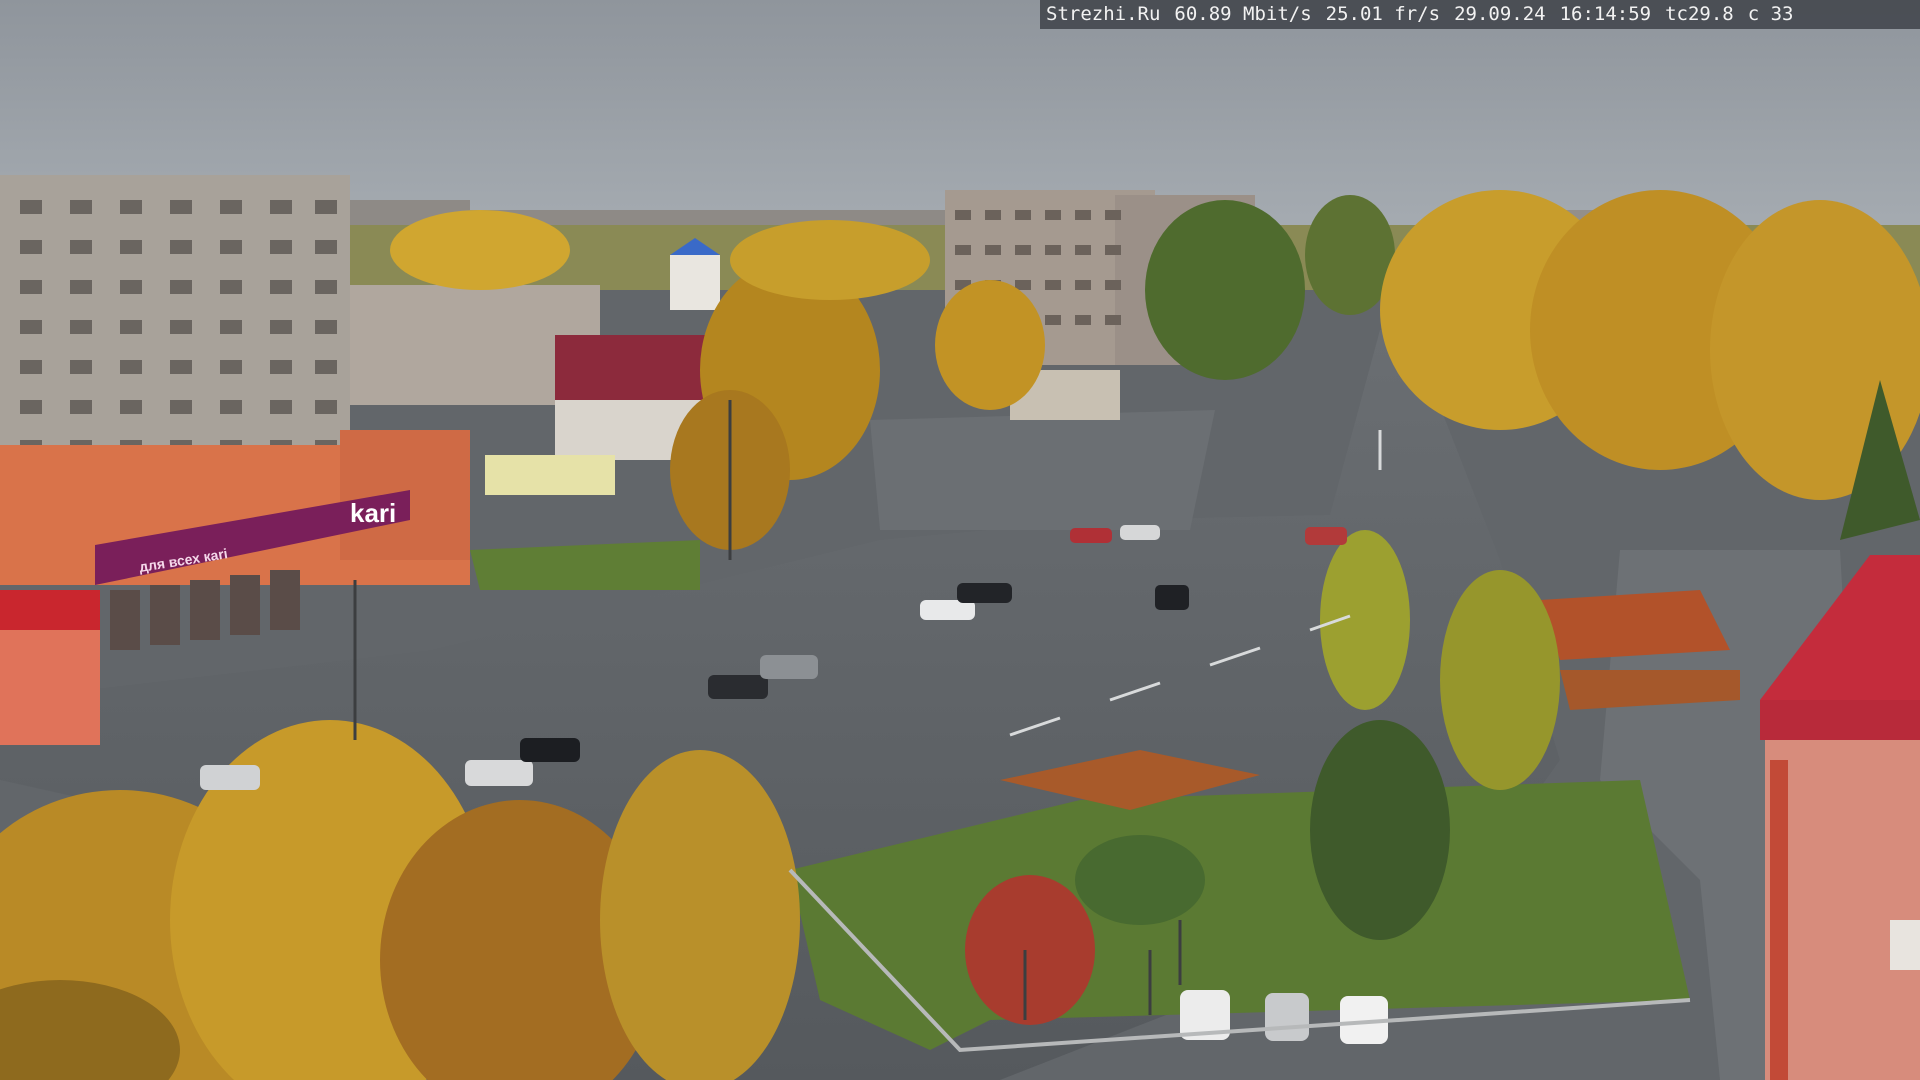 This screenshot has width=1920, height=1080. Describe the element at coordinates (1635, 625) in the screenshot. I see `flower-bed-right` at that location.